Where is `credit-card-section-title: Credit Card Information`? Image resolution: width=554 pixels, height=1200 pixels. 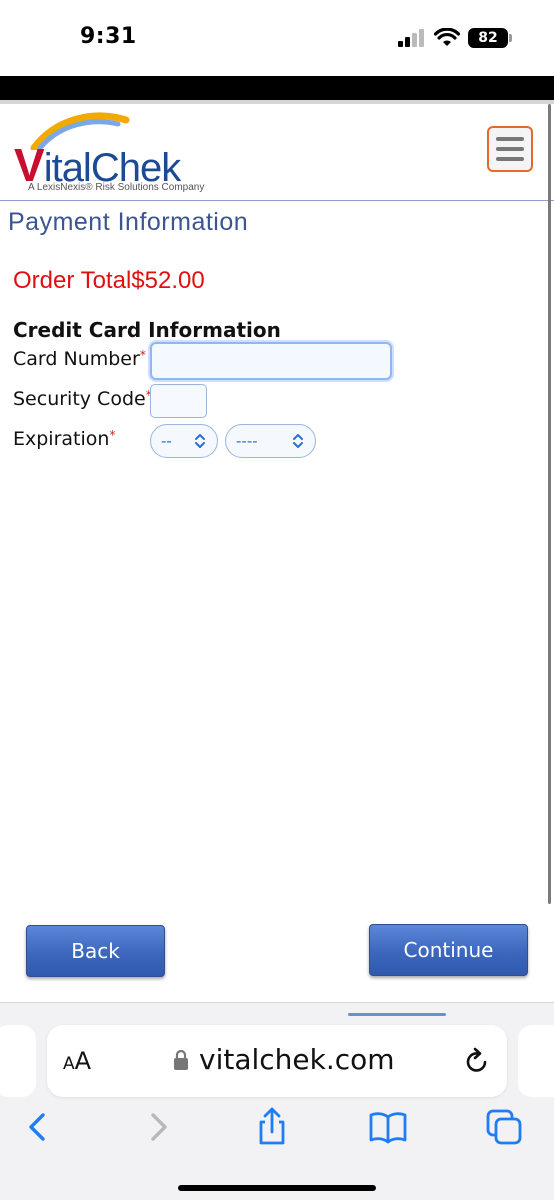
credit-card-section-title: Credit Card Information is located at coordinates (147, 330).